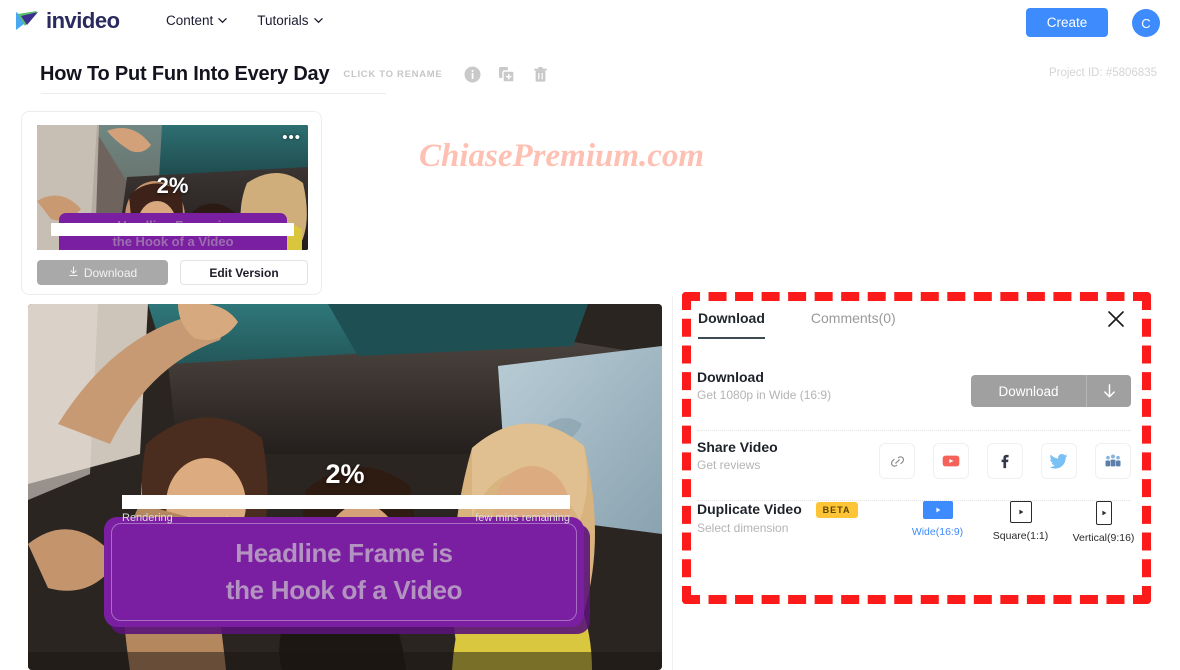 The image size is (1180, 670). I want to click on vertical-format-icon, so click(1103, 513).